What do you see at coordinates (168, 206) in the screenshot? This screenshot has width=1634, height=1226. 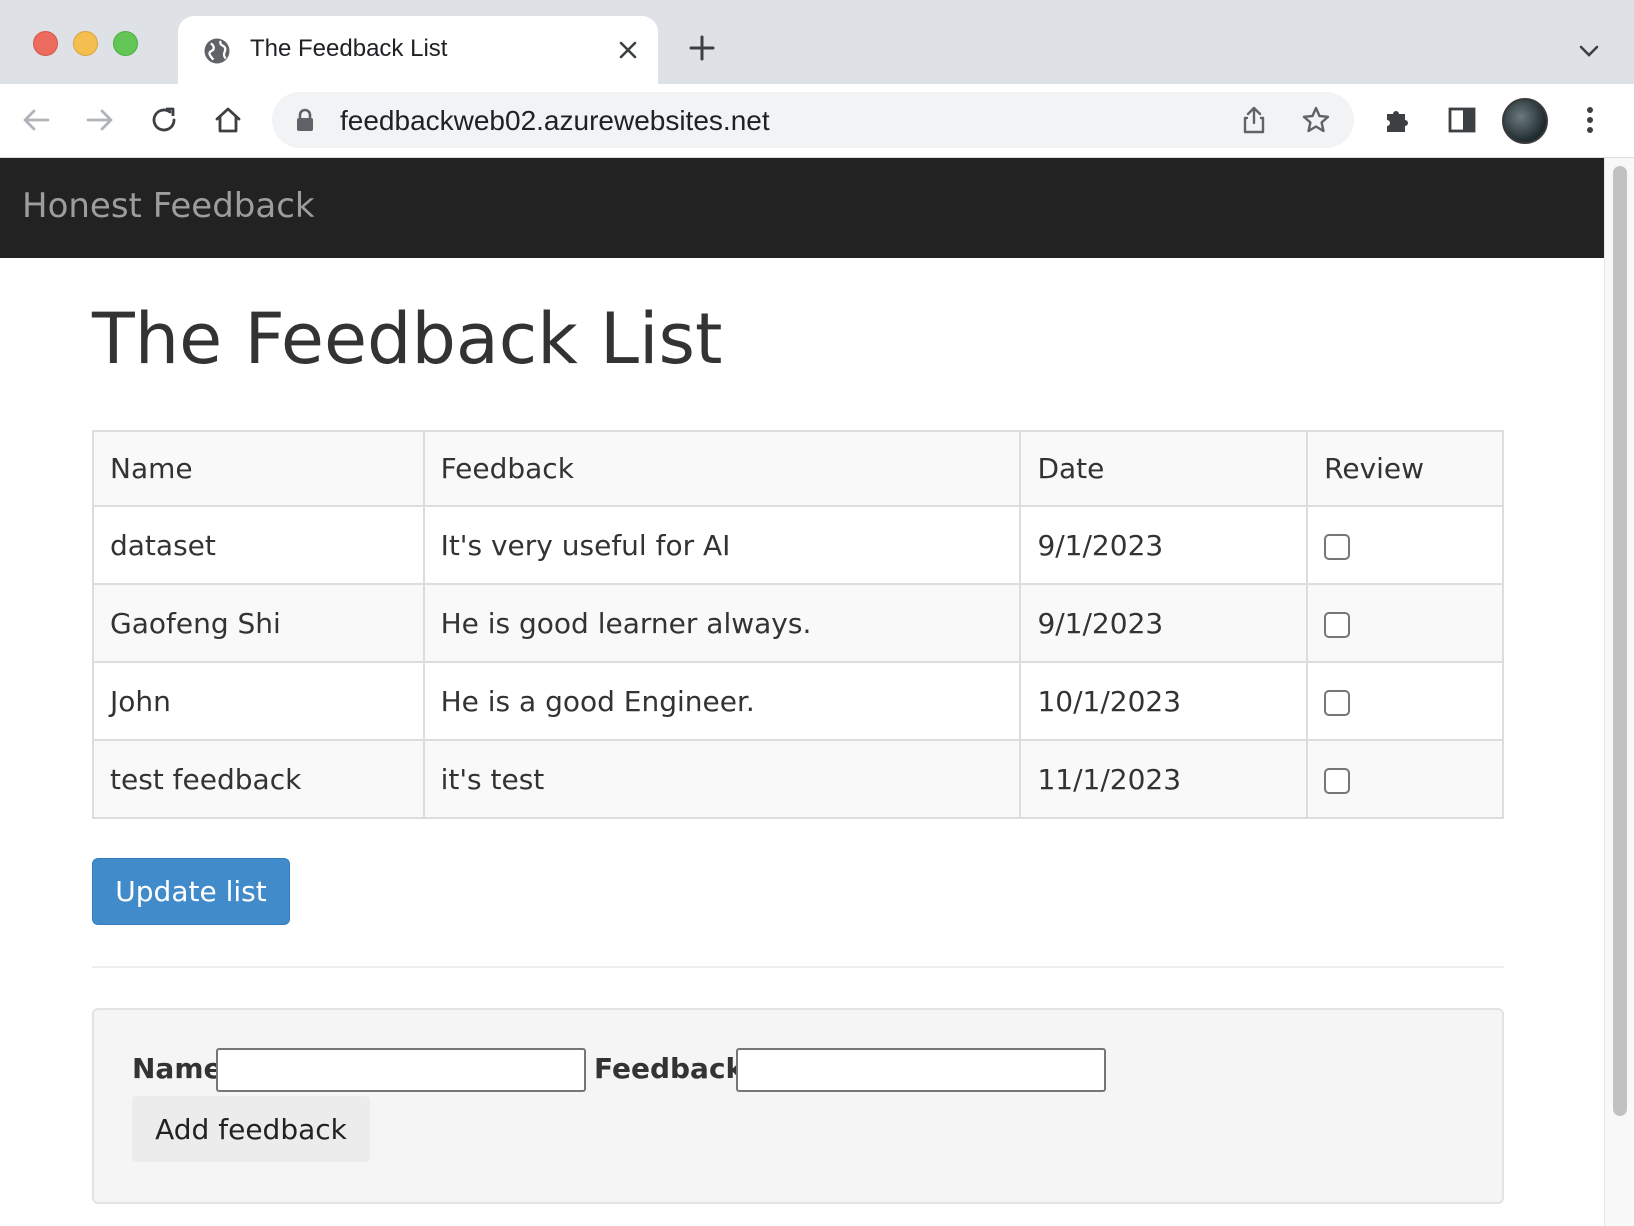 I see `navbar-brand: Honest Feedback` at bounding box center [168, 206].